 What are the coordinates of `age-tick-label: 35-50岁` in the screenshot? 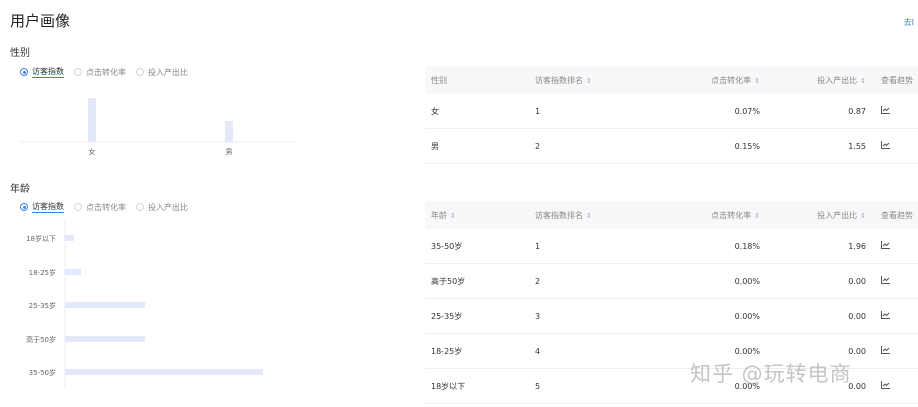 It's located at (42, 372).